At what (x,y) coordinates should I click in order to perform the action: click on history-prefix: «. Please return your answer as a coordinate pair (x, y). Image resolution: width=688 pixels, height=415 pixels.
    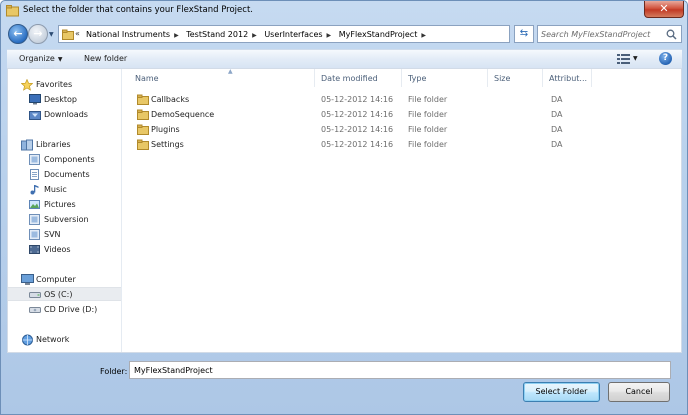
    Looking at the image, I should click on (77, 33).